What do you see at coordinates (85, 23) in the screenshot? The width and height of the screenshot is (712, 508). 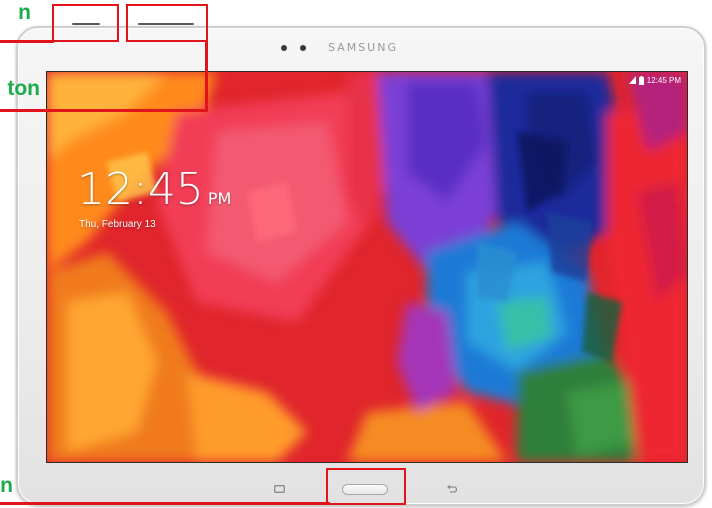 I see `power-key-callout-box` at bounding box center [85, 23].